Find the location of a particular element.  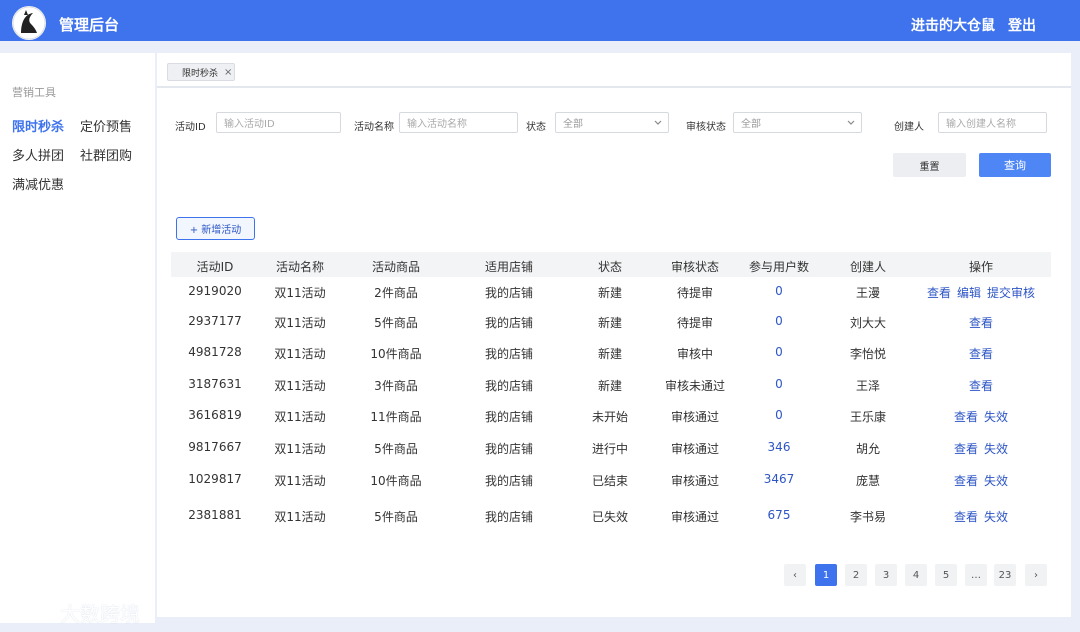

tab-bar: 限时秒杀 × is located at coordinates (614, 70).